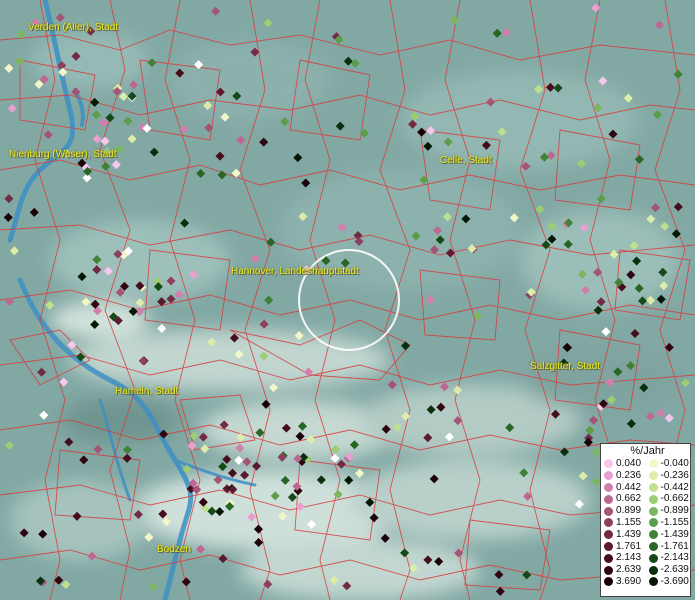 This screenshot has width=695, height=600. I want to click on legend-label: 1.155, so click(629, 522).